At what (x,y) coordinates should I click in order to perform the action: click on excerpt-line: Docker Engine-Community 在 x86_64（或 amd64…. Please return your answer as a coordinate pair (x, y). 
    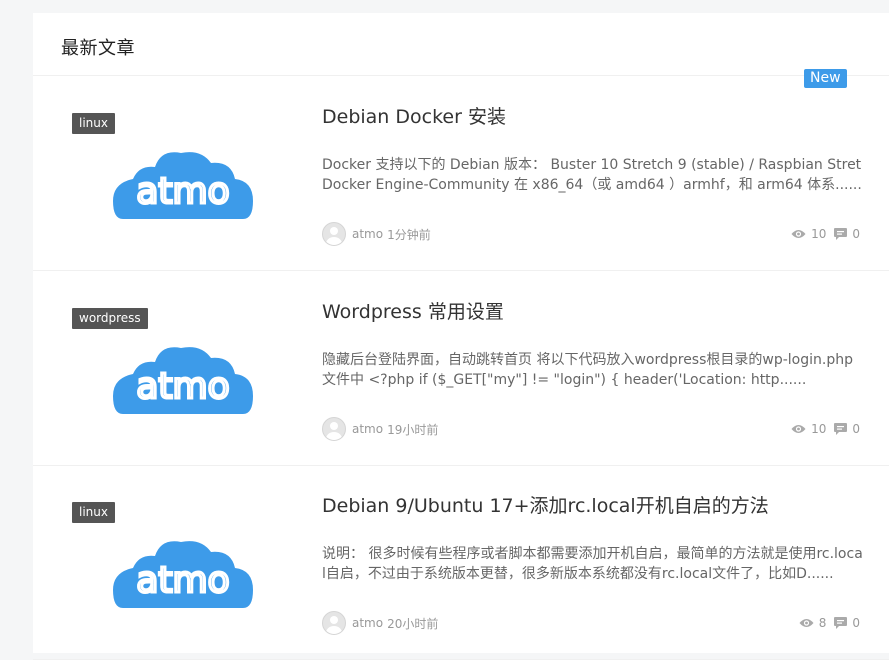
    Looking at the image, I should click on (592, 185).